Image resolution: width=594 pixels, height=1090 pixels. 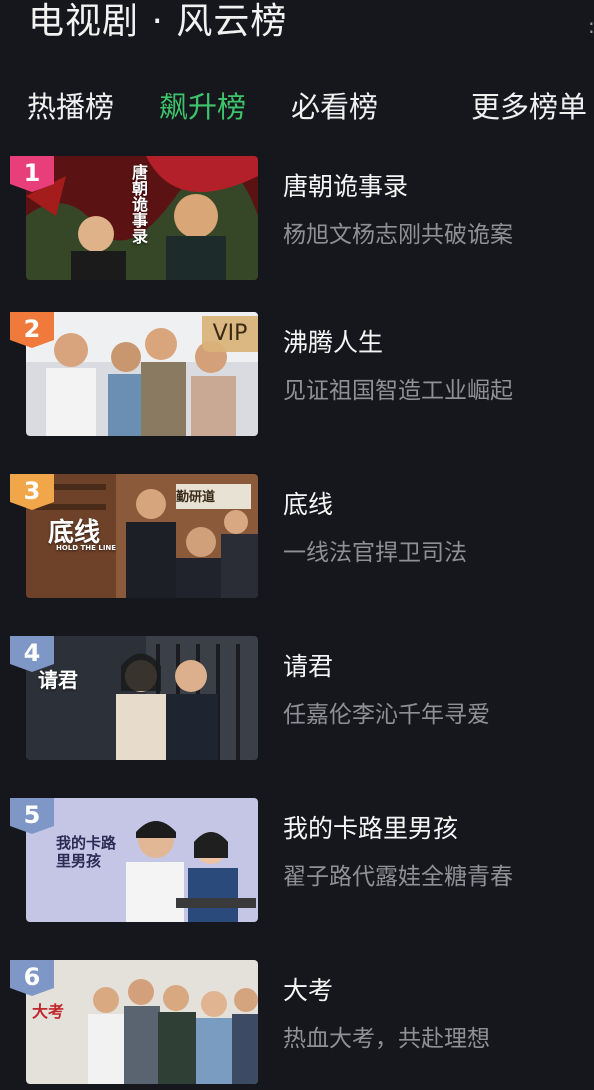 What do you see at coordinates (142, 860) in the screenshot?
I see `poster-thumbnail: 我的卡路里男孩` at bounding box center [142, 860].